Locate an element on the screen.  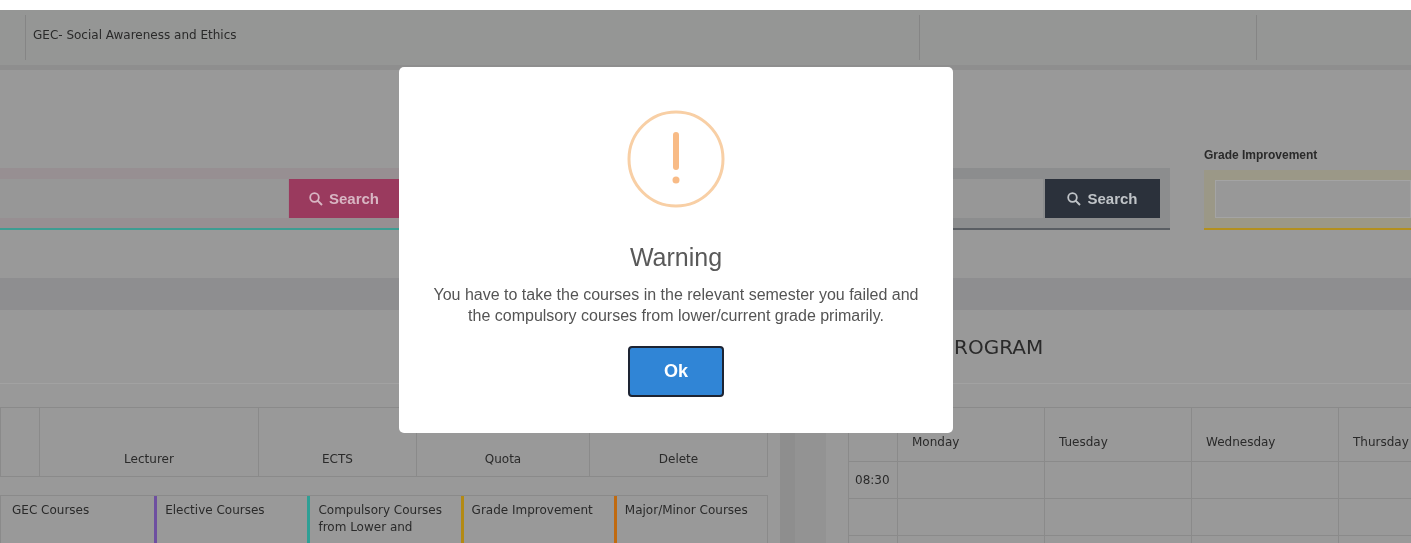
program-title: ROGRAM is located at coordinates (999, 346).